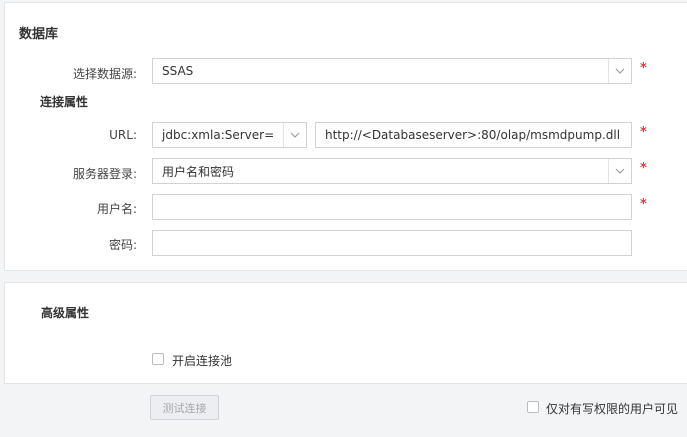  Describe the element at coordinates (202, 361) in the screenshot. I see `connection-pool-label: 开启连接池` at that location.